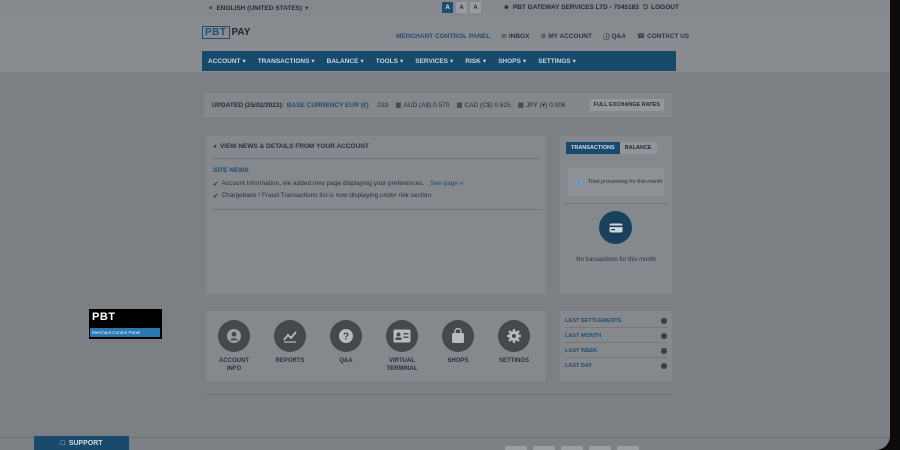 The image size is (900, 450). I want to click on nav-shops: SHOPS ▾, so click(512, 61).